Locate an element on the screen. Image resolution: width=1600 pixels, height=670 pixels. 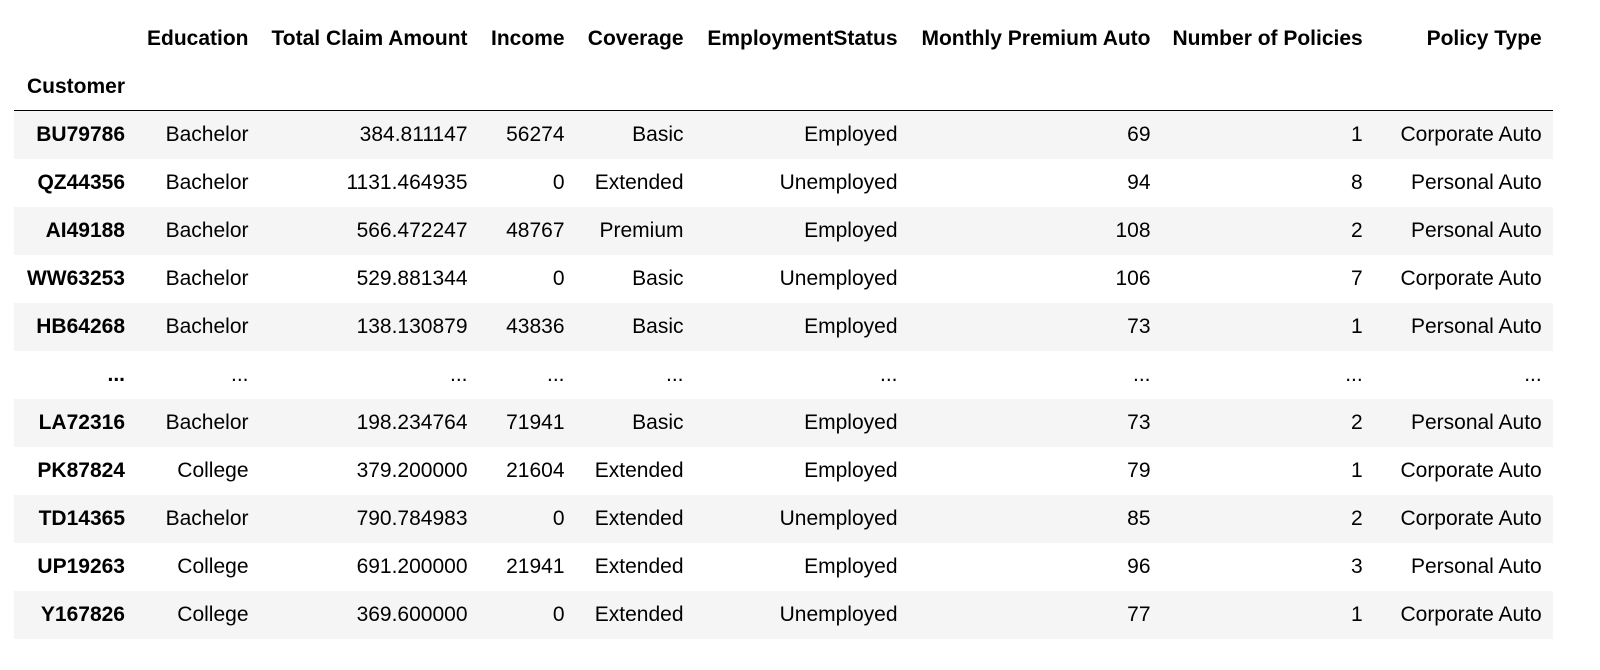
cell-total-claim-amount: 384.811147 is located at coordinates (413, 134).